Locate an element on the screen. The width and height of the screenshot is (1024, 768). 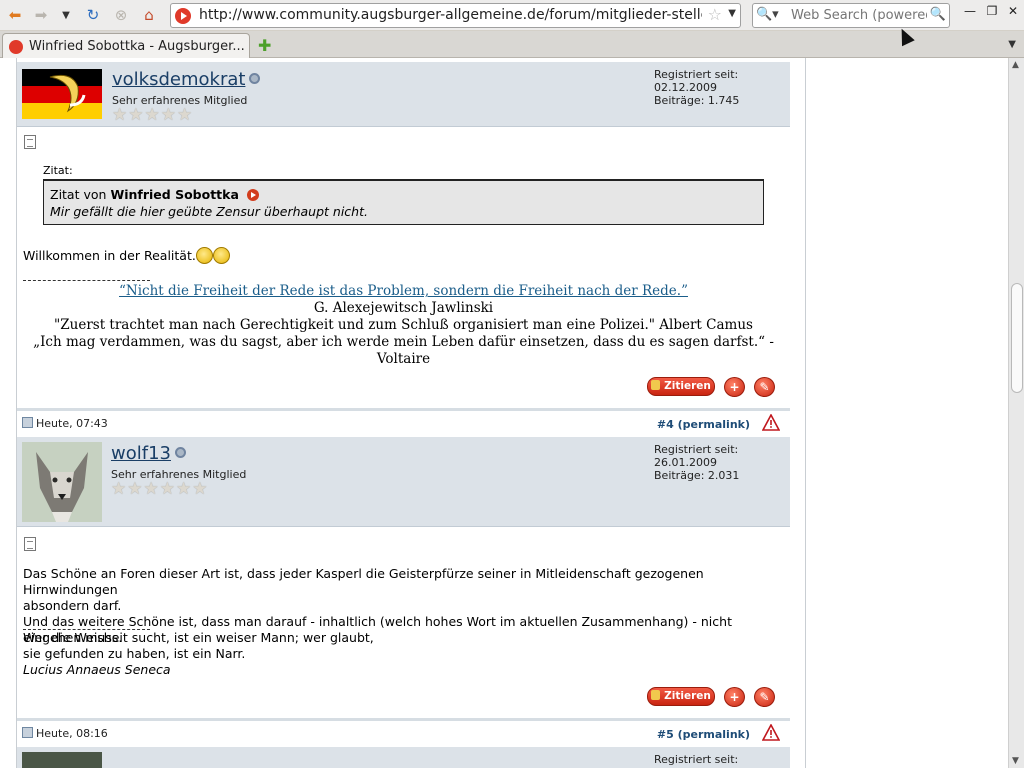
tab-favicon-icon is located at coordinates (16, 47).